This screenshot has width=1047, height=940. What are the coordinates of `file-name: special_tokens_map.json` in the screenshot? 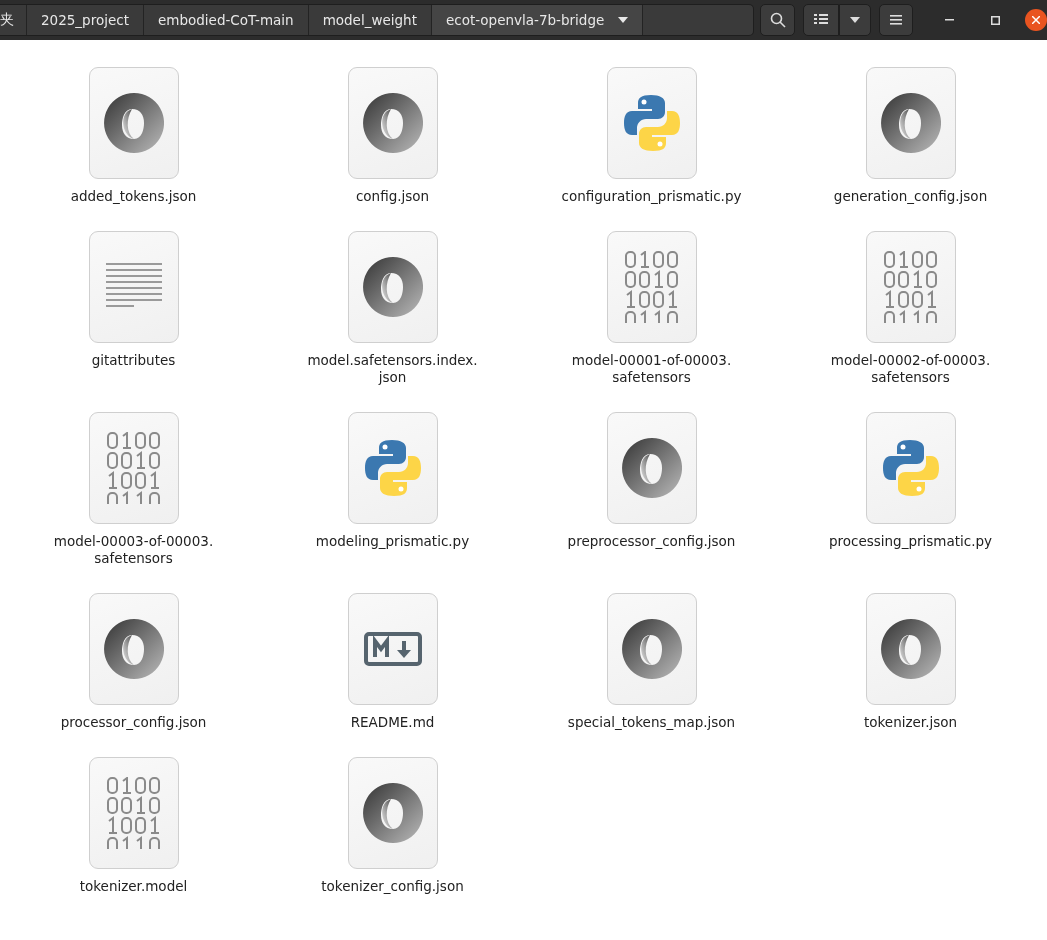 It's located at (651, 722).